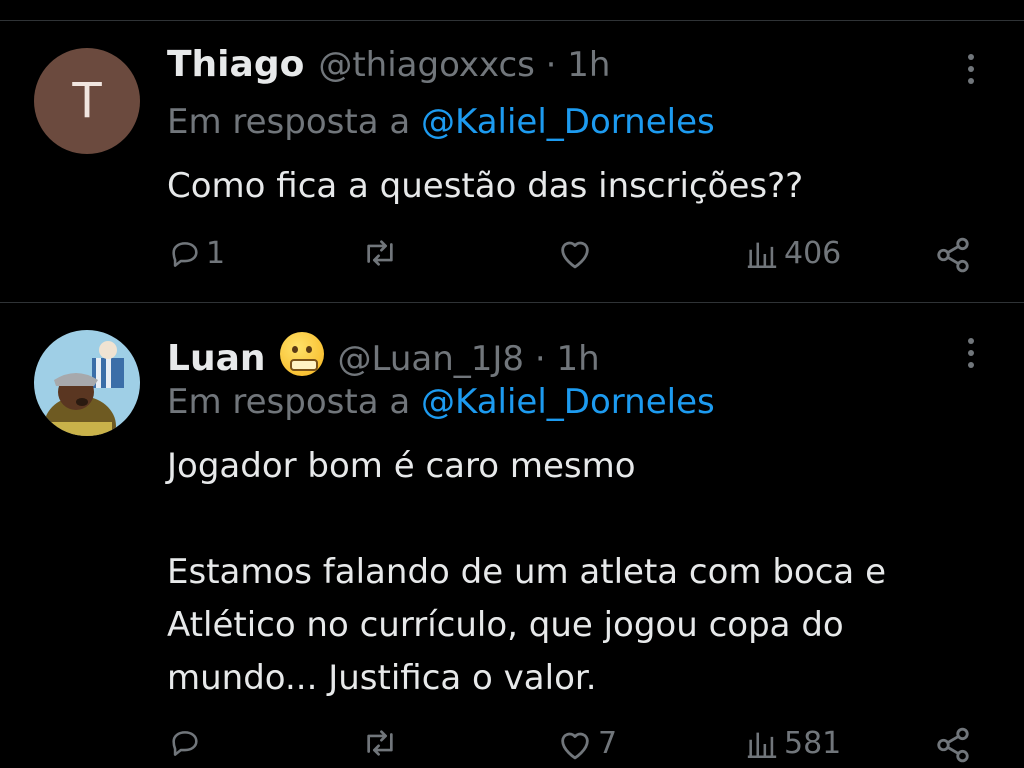 The image size is (1024, 768). I want to click on share-button, so click(953, 745).